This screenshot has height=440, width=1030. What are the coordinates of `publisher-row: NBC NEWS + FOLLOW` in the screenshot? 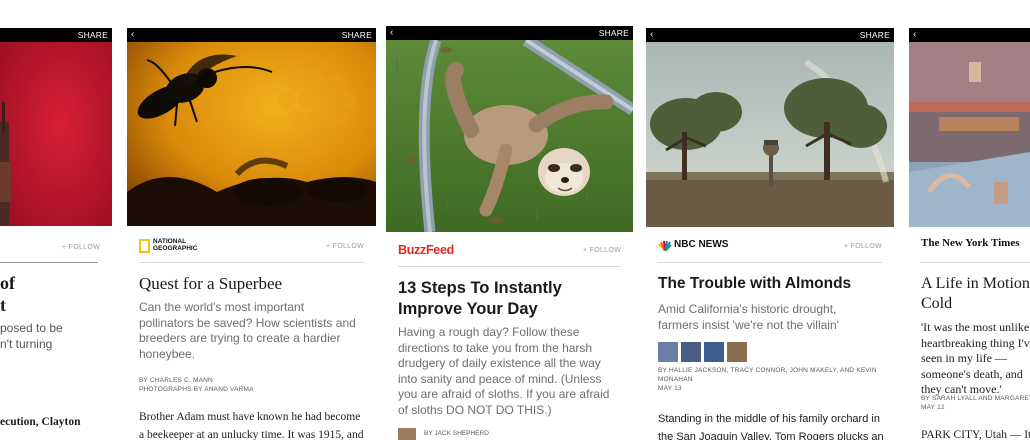 It's located at (770, 246).